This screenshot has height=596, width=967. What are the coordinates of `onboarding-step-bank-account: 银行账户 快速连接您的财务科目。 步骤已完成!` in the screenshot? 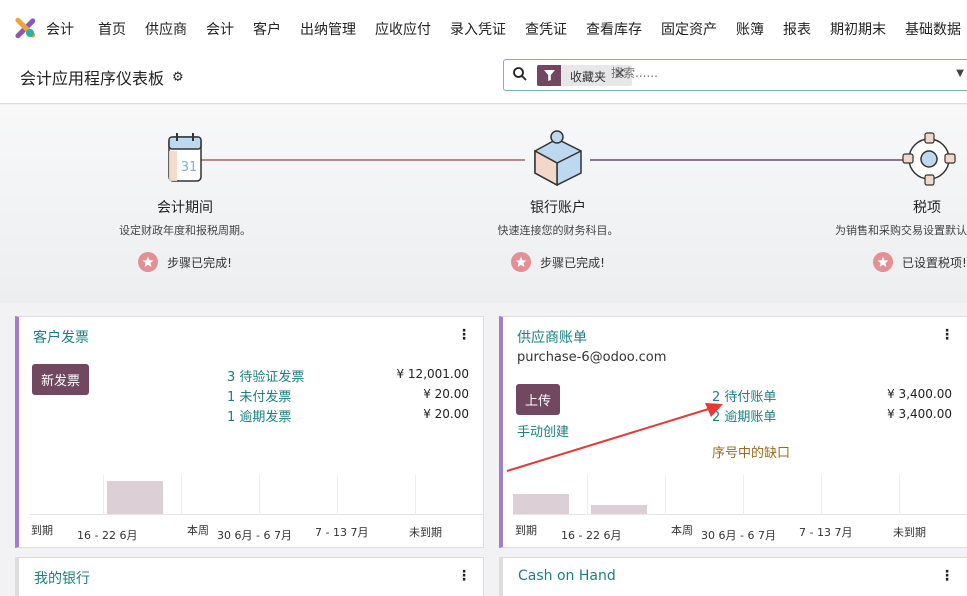 It's located at (558, 200).